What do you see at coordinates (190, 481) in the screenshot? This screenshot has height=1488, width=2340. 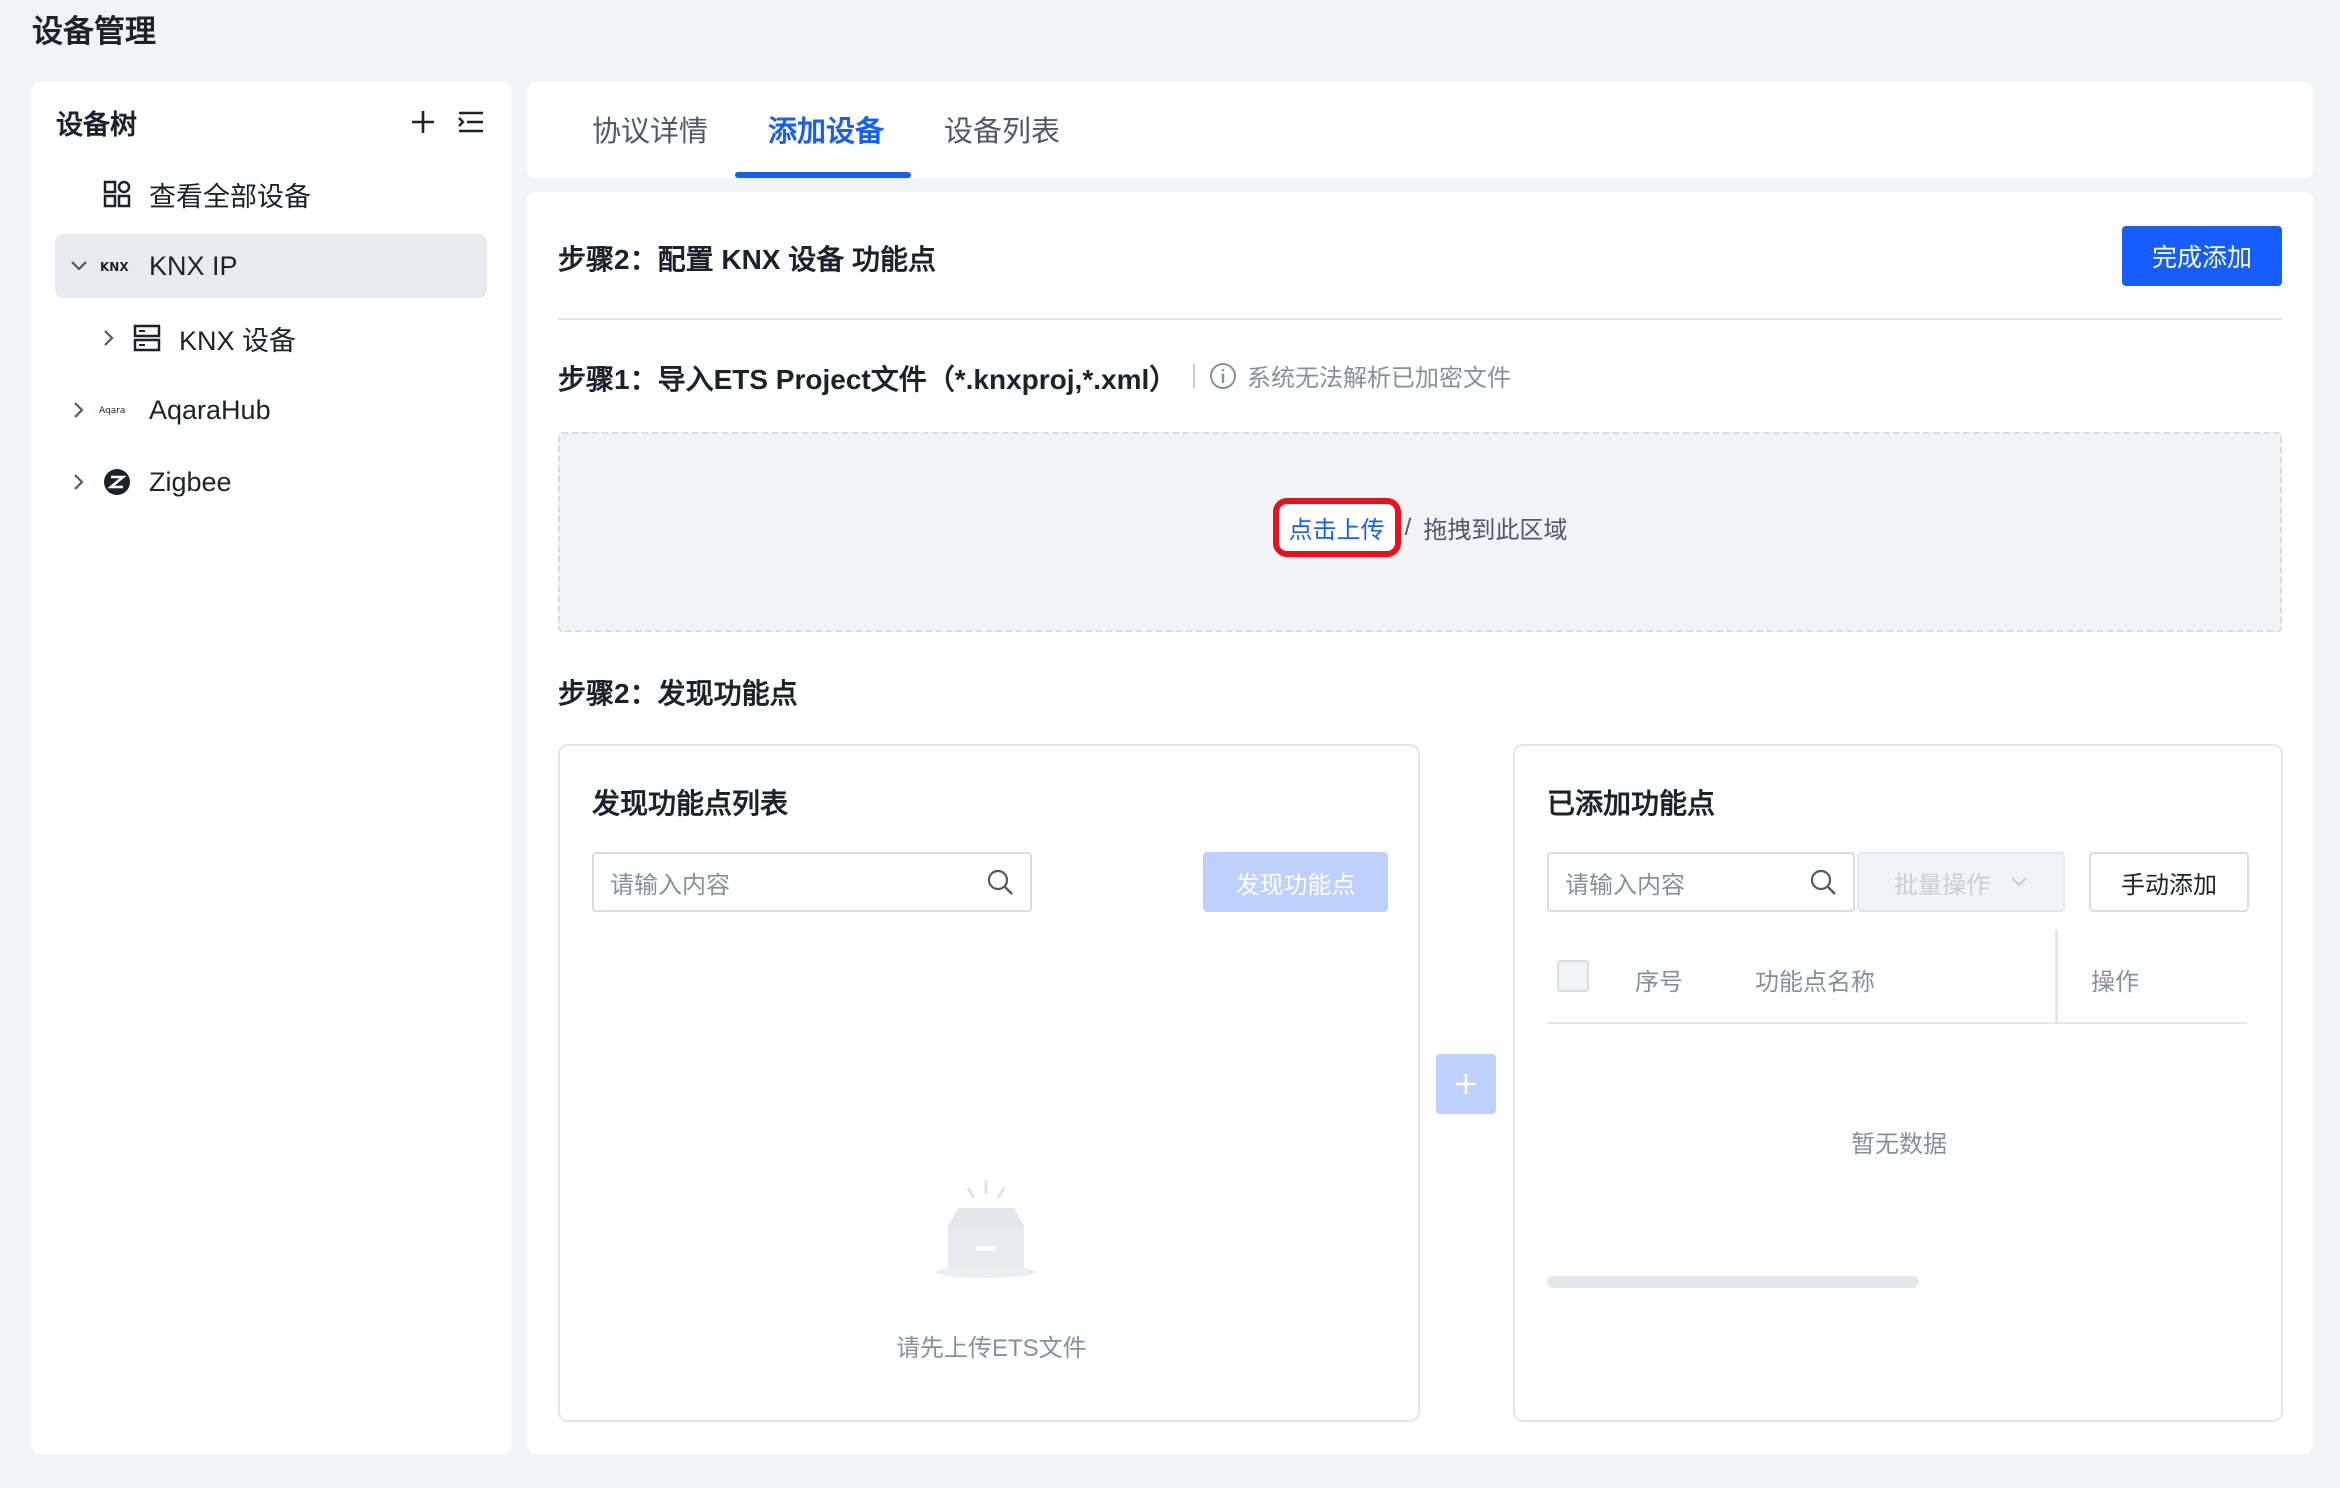 I see `tree-item-label: Zigbee` at bounding box center [190, 481].